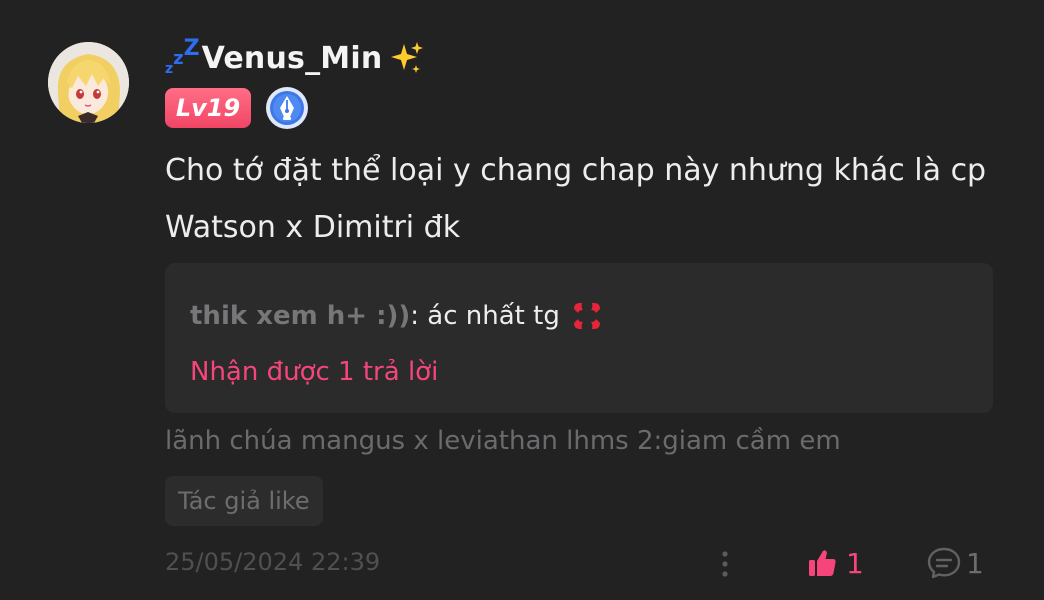  I want to click on reply-author: thik xem h+ :)), so click(300, 316).